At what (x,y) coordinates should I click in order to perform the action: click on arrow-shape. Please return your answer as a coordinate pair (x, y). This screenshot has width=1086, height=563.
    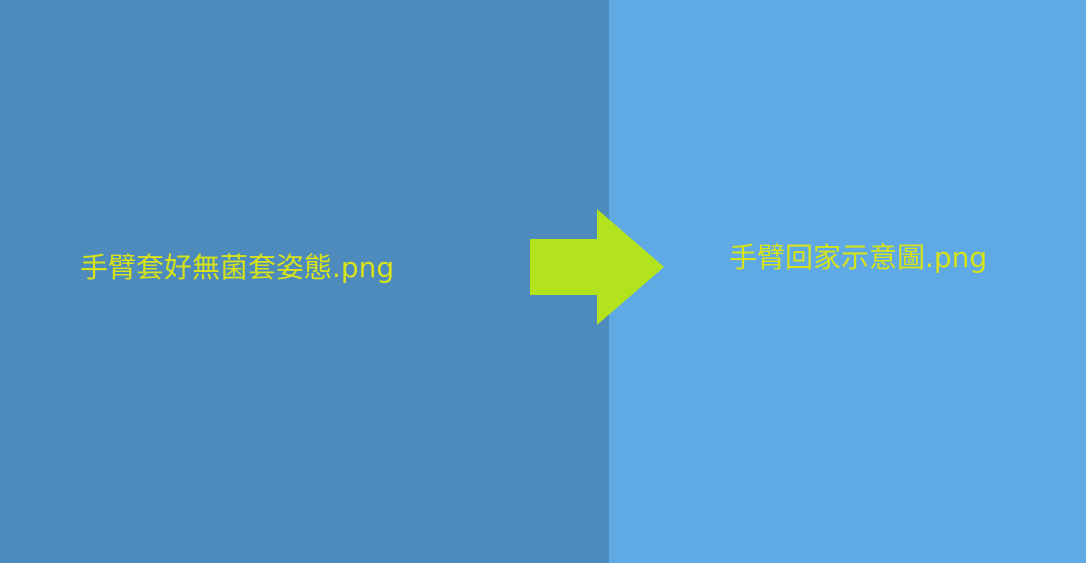
    Looking at the image, I should click on (597, 267).